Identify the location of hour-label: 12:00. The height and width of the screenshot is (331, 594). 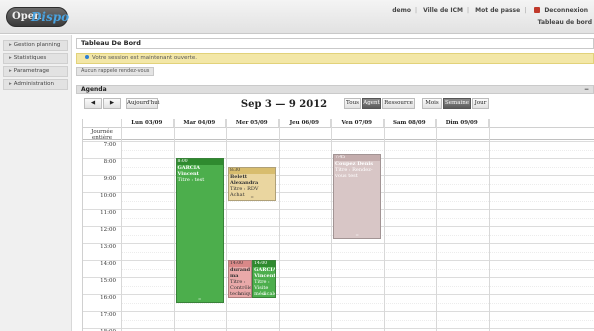
(108, 230).